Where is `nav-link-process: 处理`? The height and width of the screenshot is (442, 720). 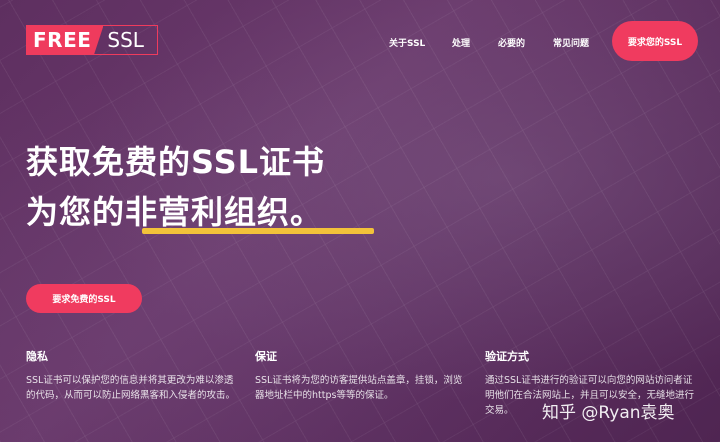 nav-link-process: 处理 is located at coordinates (461, 42).